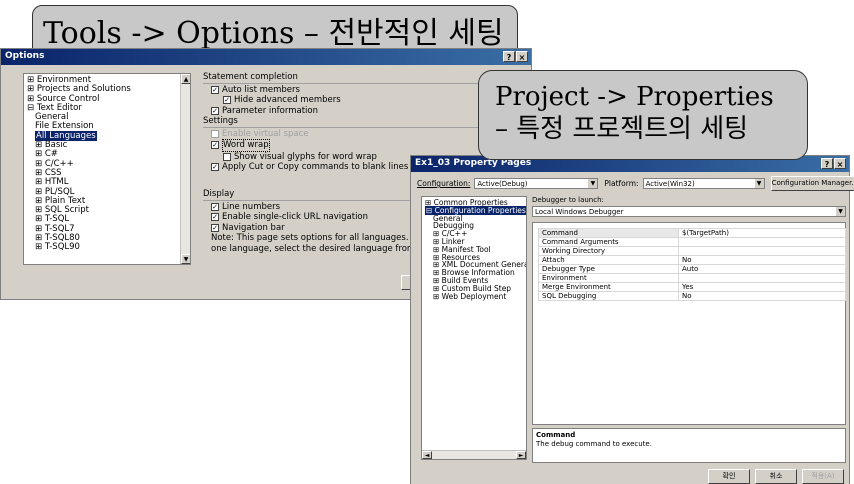  Describe the element at coordinates (215, 133) in the screenshot. I see `virtual-space-checkbox` at that location.